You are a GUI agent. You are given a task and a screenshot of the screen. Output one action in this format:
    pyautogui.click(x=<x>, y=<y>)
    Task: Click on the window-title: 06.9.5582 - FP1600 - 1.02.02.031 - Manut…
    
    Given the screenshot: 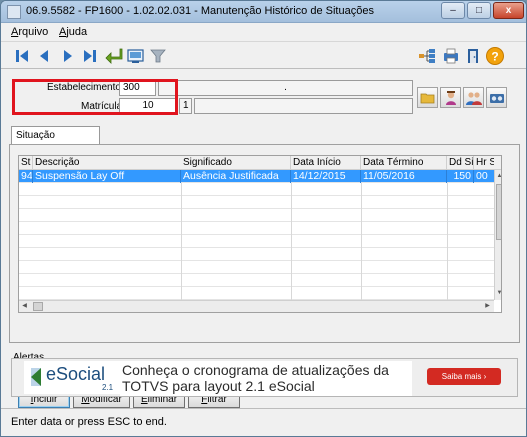 What is the action you would take?
    pyautogui.click(x=200, y=11)
    